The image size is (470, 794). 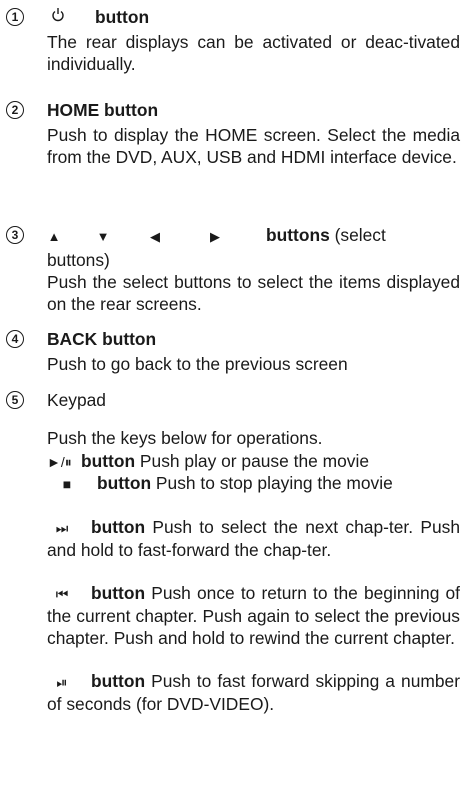 I want to click on left-arrow-icon: ◀, so click(x=155, y=236).